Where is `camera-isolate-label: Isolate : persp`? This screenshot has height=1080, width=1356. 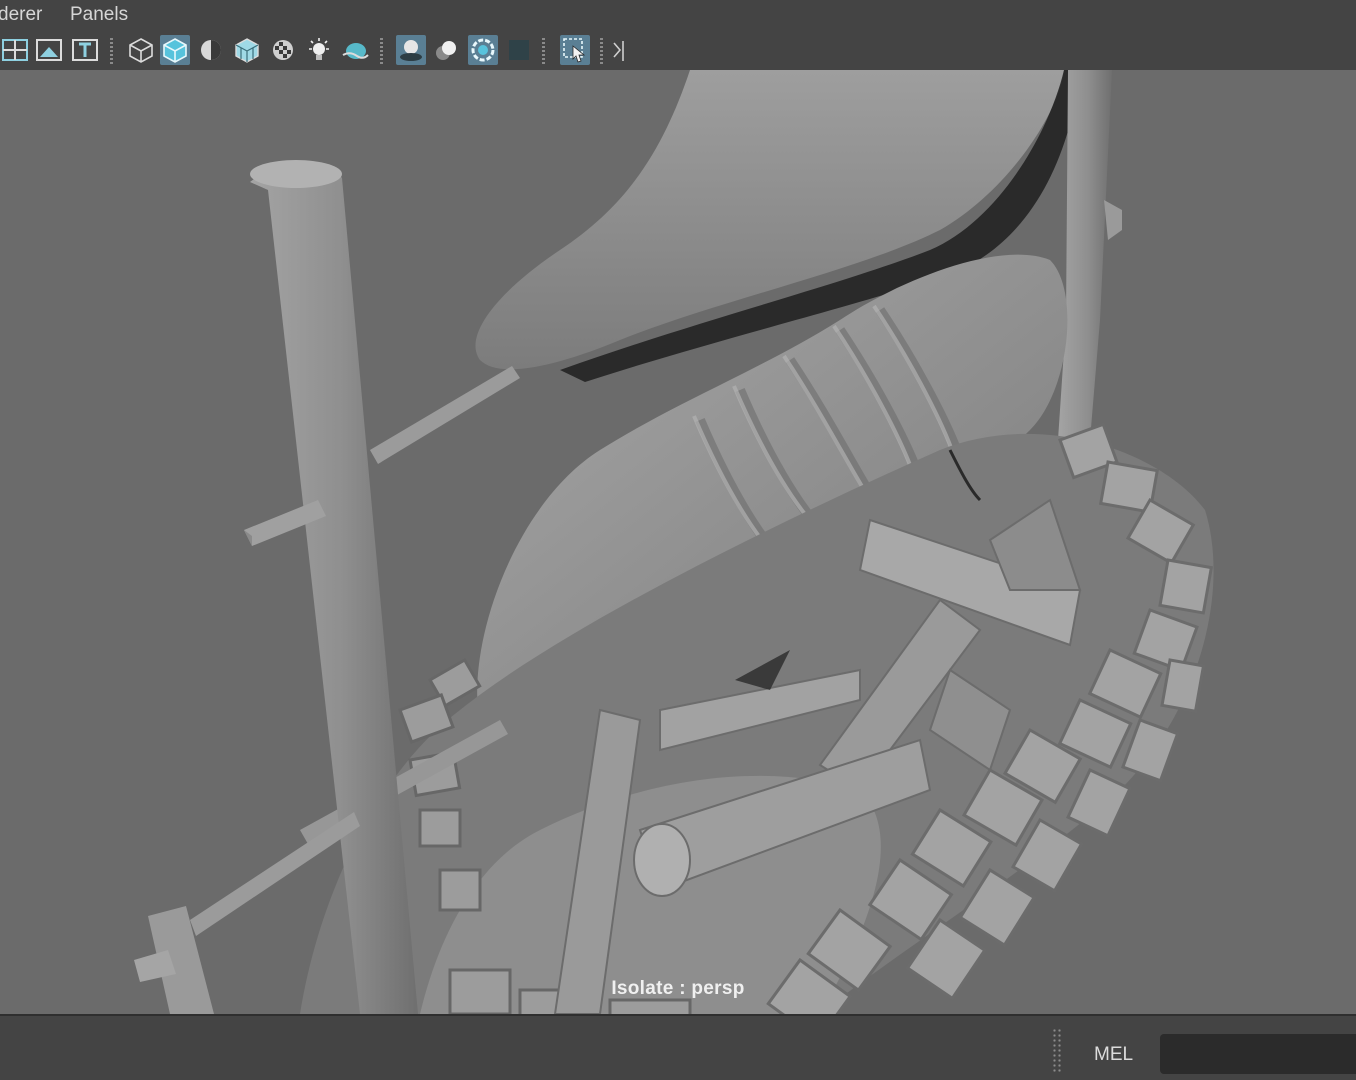
camera-isolate-label: Isolate : persp is located at coordinates (678, 988).